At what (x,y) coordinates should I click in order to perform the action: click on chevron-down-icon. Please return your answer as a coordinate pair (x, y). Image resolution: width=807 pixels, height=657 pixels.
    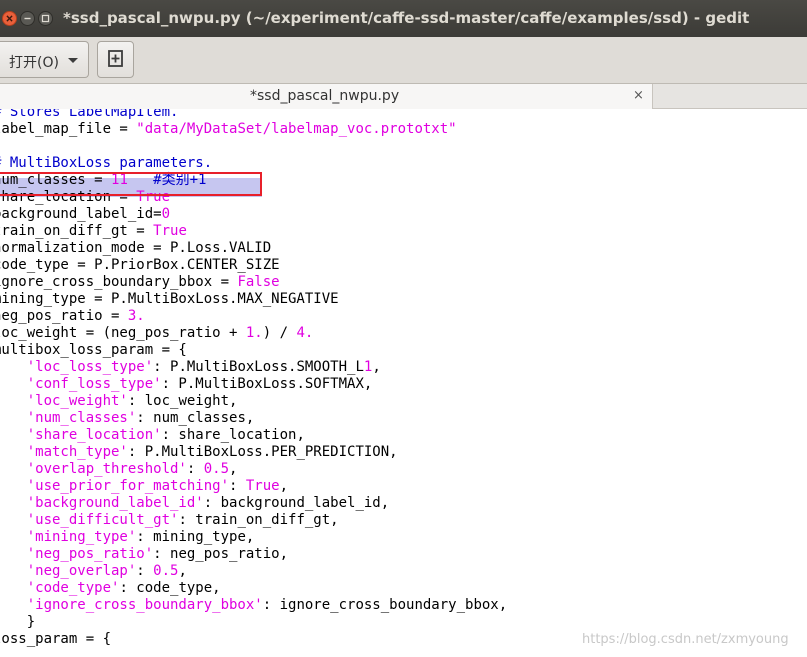
    Looking at the image, I should click on (73, 60).